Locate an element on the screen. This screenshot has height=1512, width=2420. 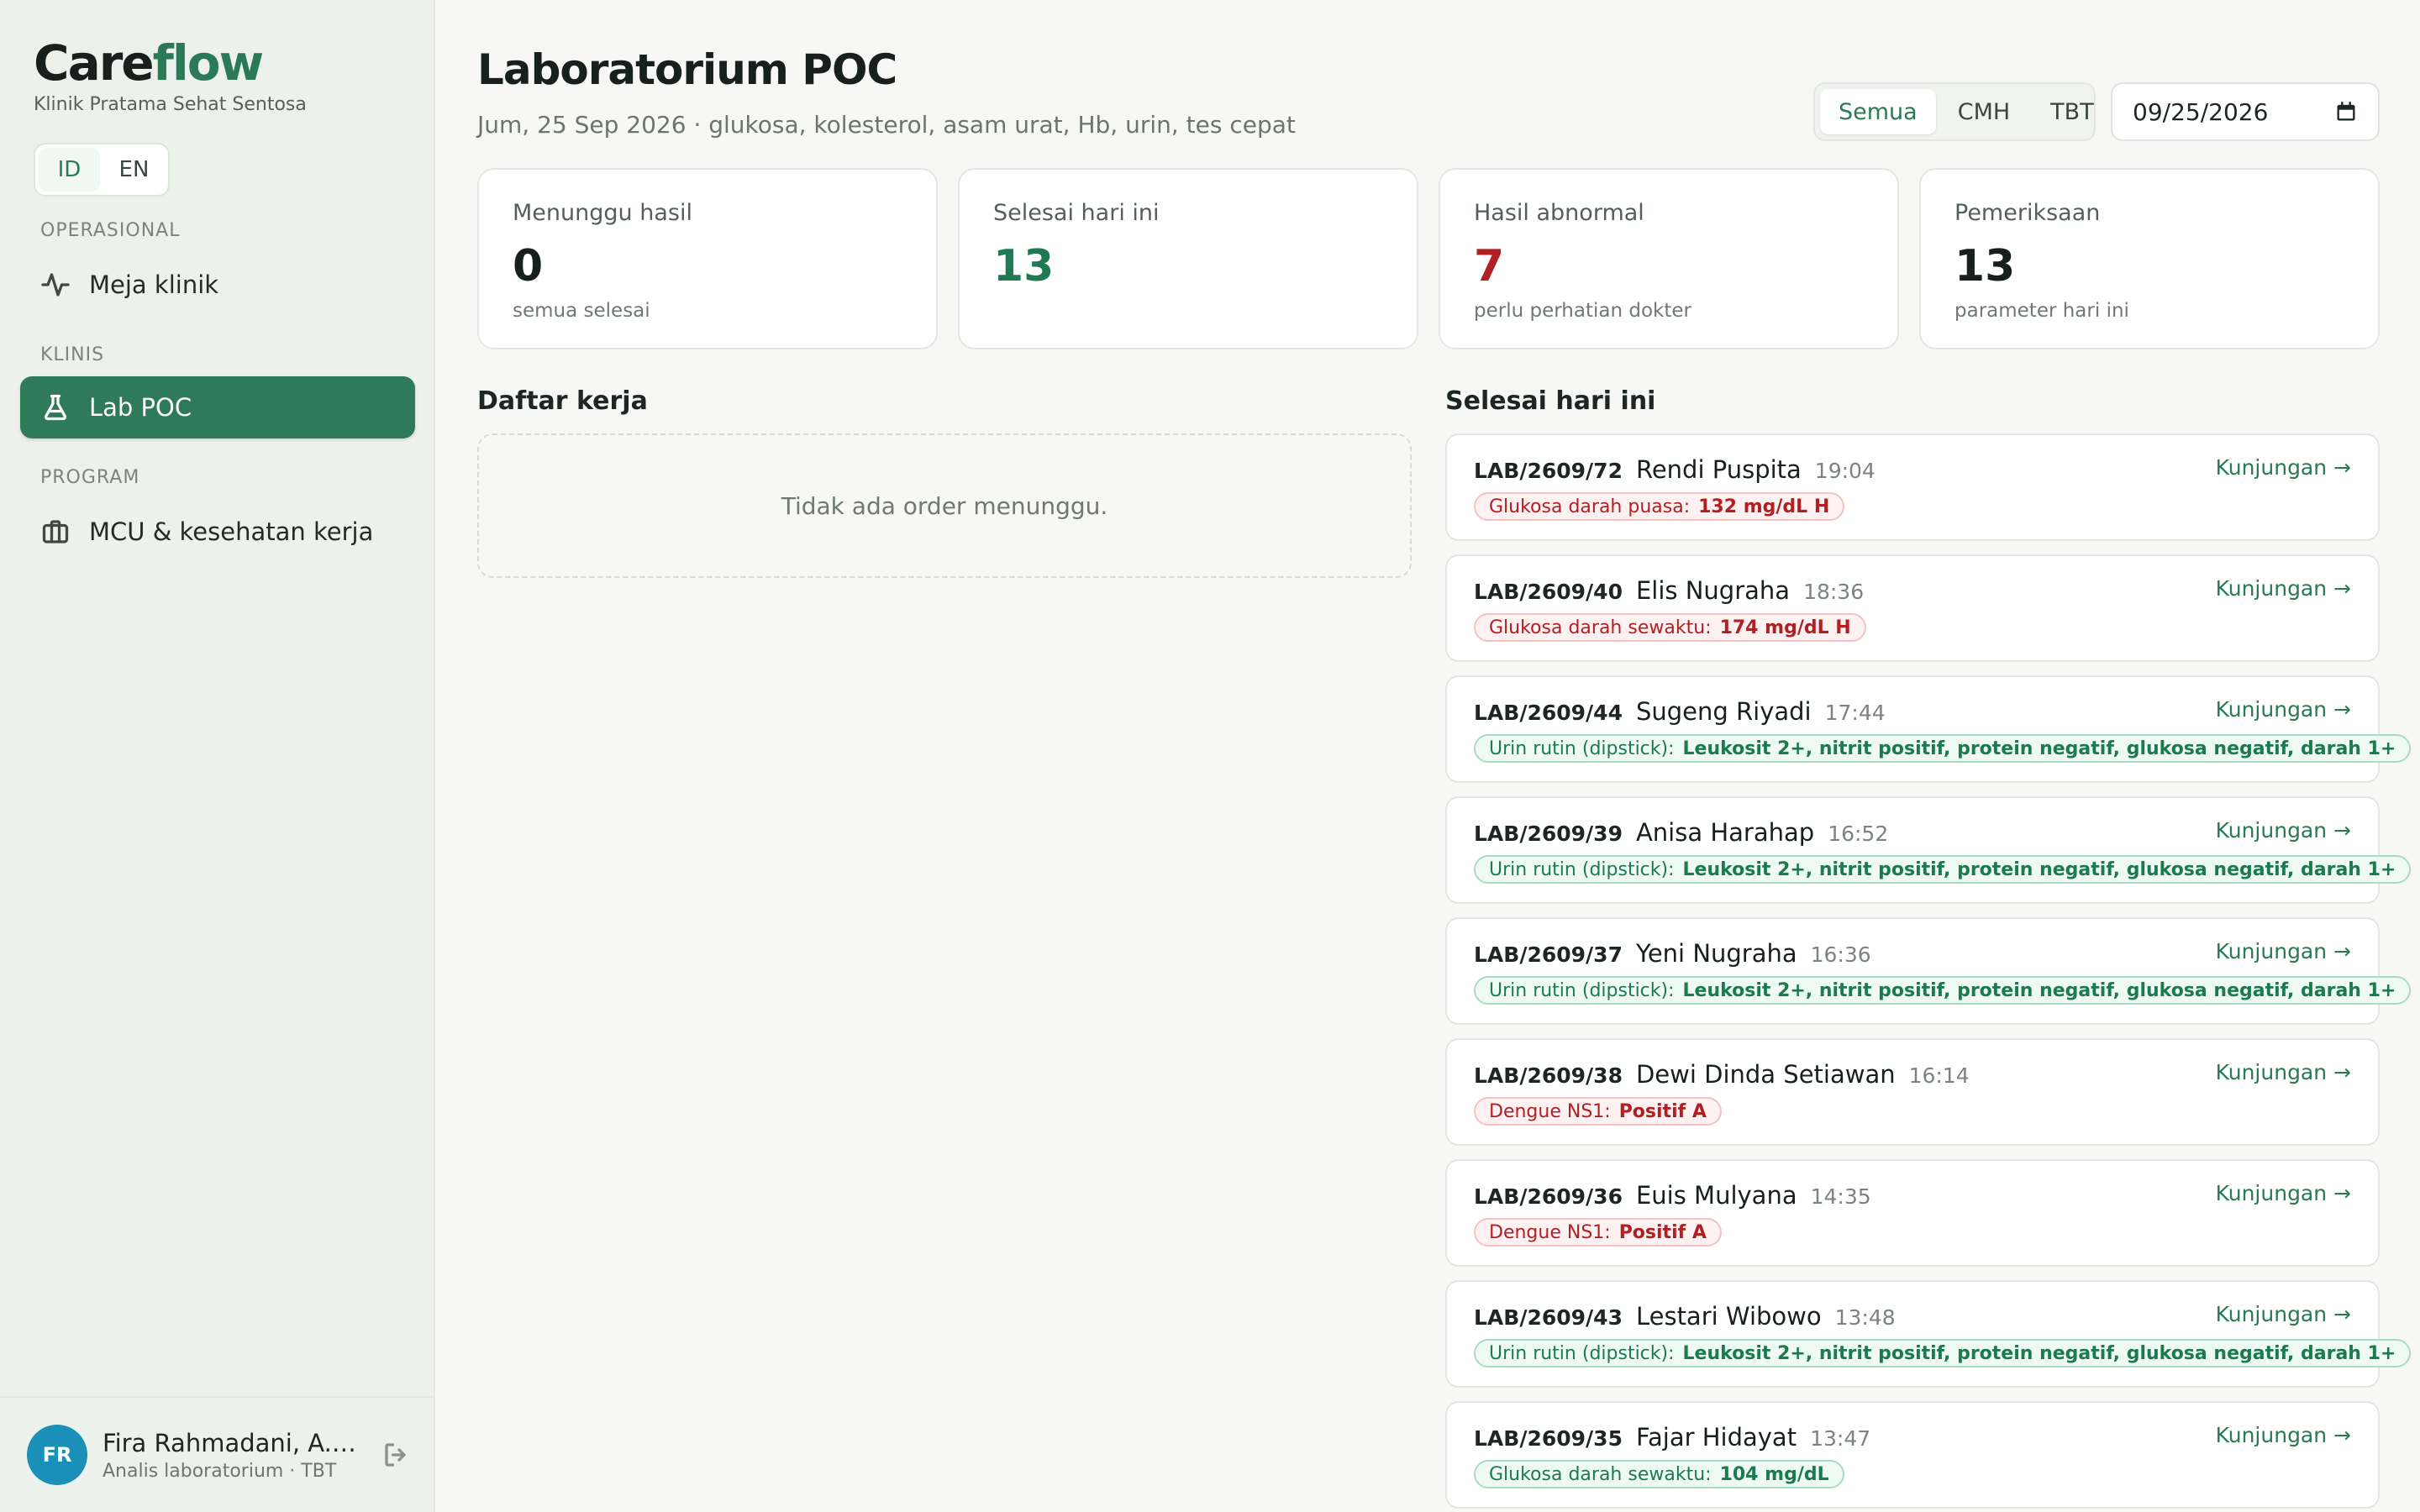
test-result: Positif A is located at coordinates (1662, 1232).